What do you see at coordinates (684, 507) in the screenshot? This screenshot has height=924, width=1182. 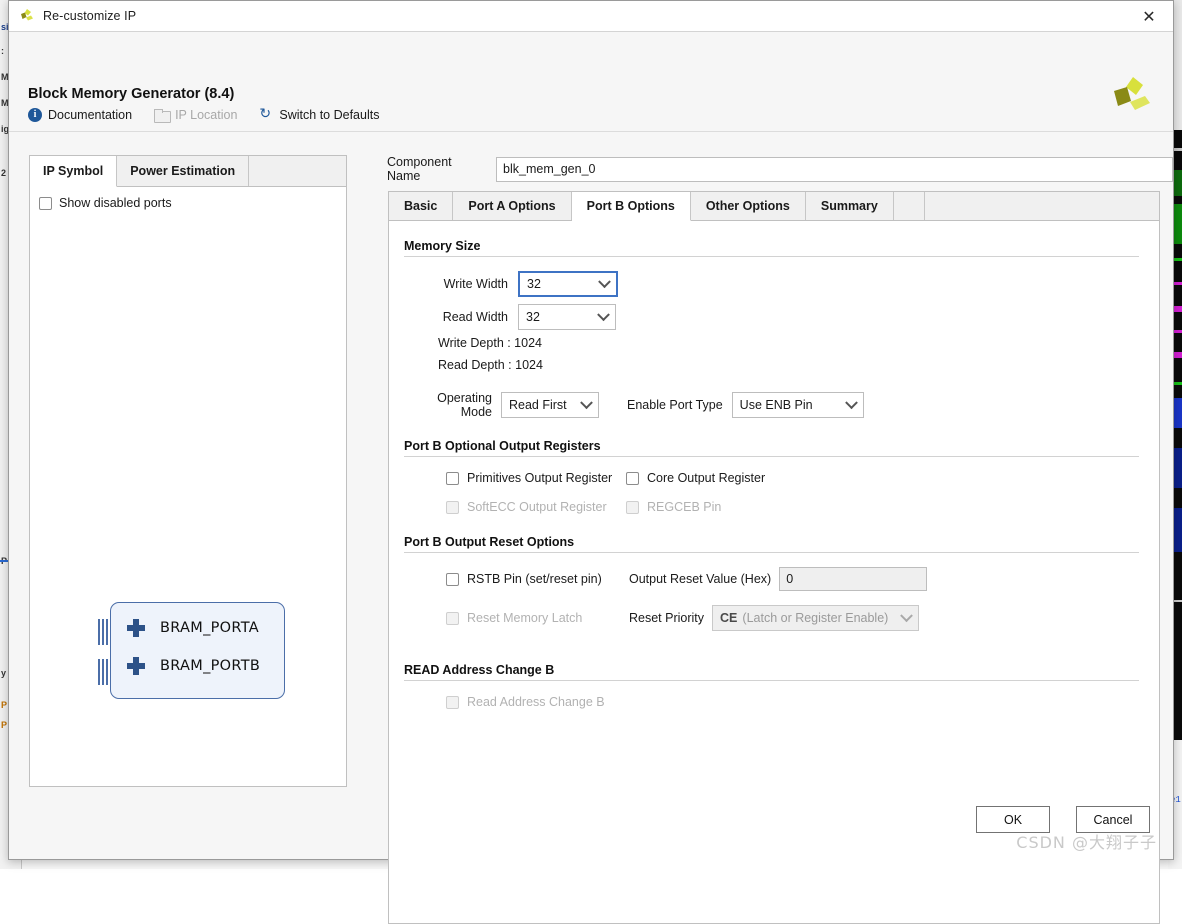 I see `regceb-pin-label: REGCEB Pin` at bounding box center [684, 507].